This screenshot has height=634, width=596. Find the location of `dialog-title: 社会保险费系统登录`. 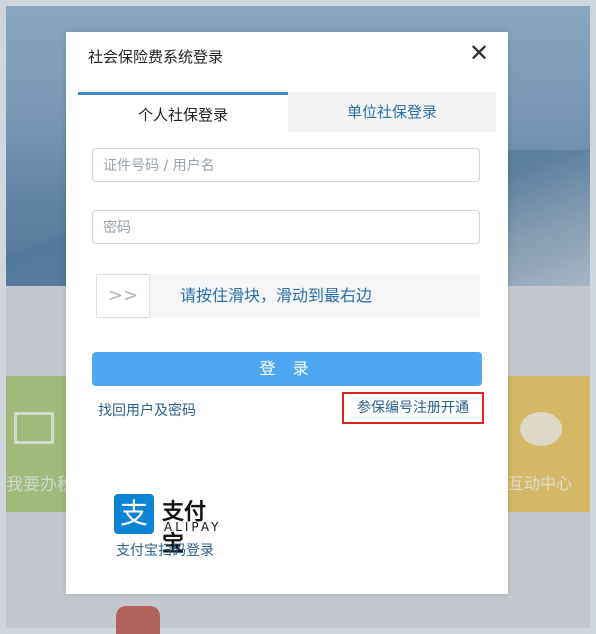

dialog-title: 社会保险费系统登录 is located at coordinates (156, 57).